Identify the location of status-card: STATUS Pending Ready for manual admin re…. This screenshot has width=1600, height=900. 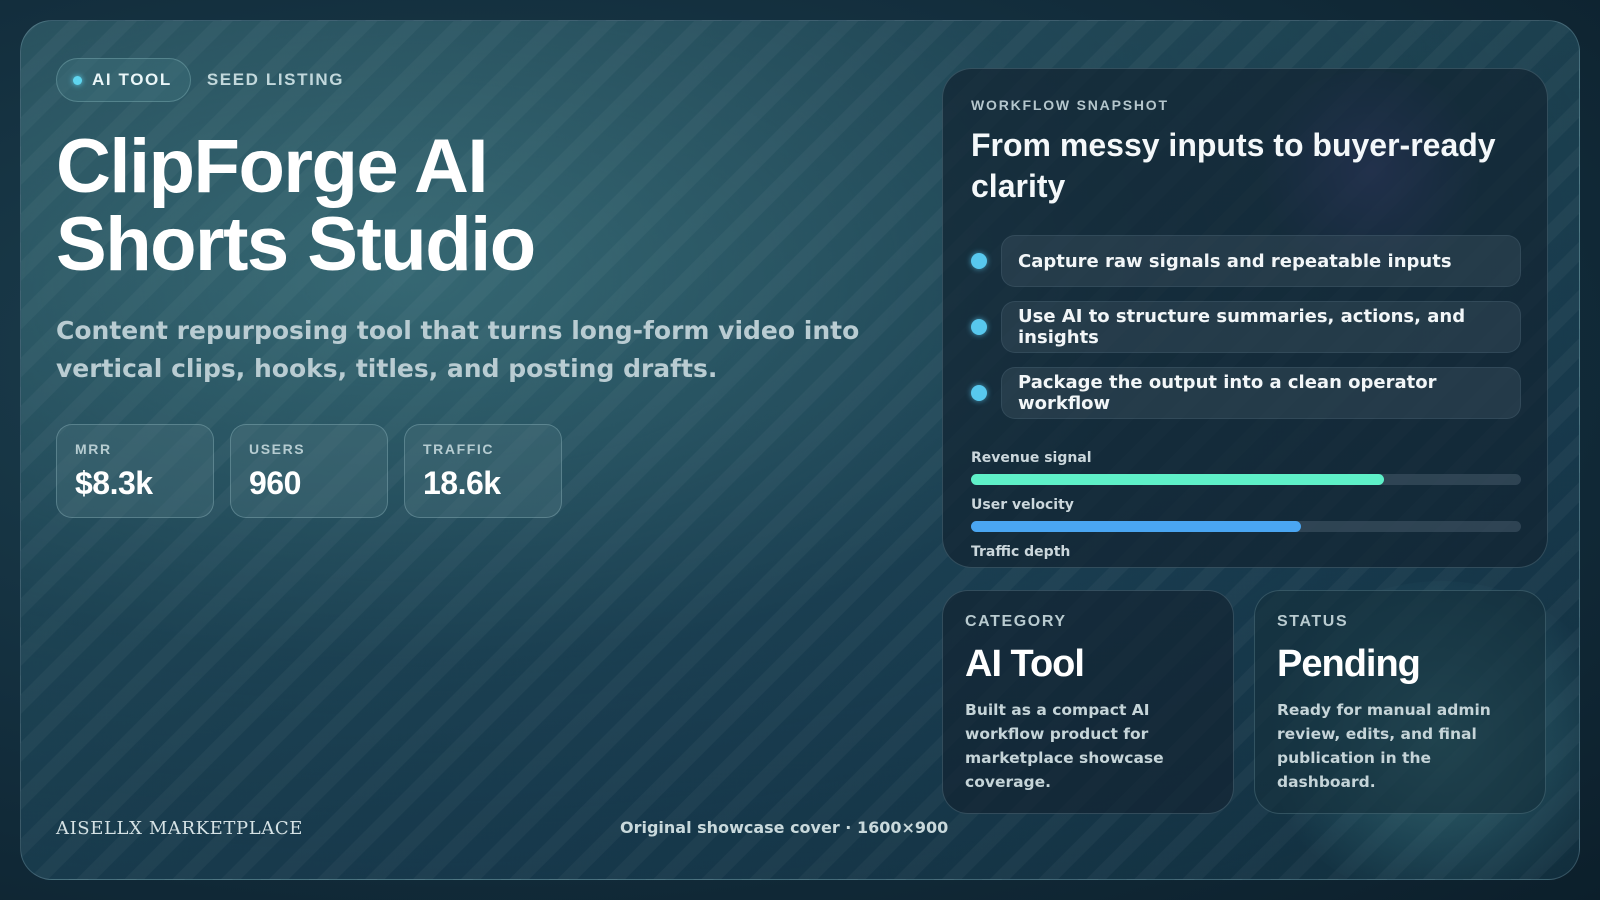
(1400, 702).